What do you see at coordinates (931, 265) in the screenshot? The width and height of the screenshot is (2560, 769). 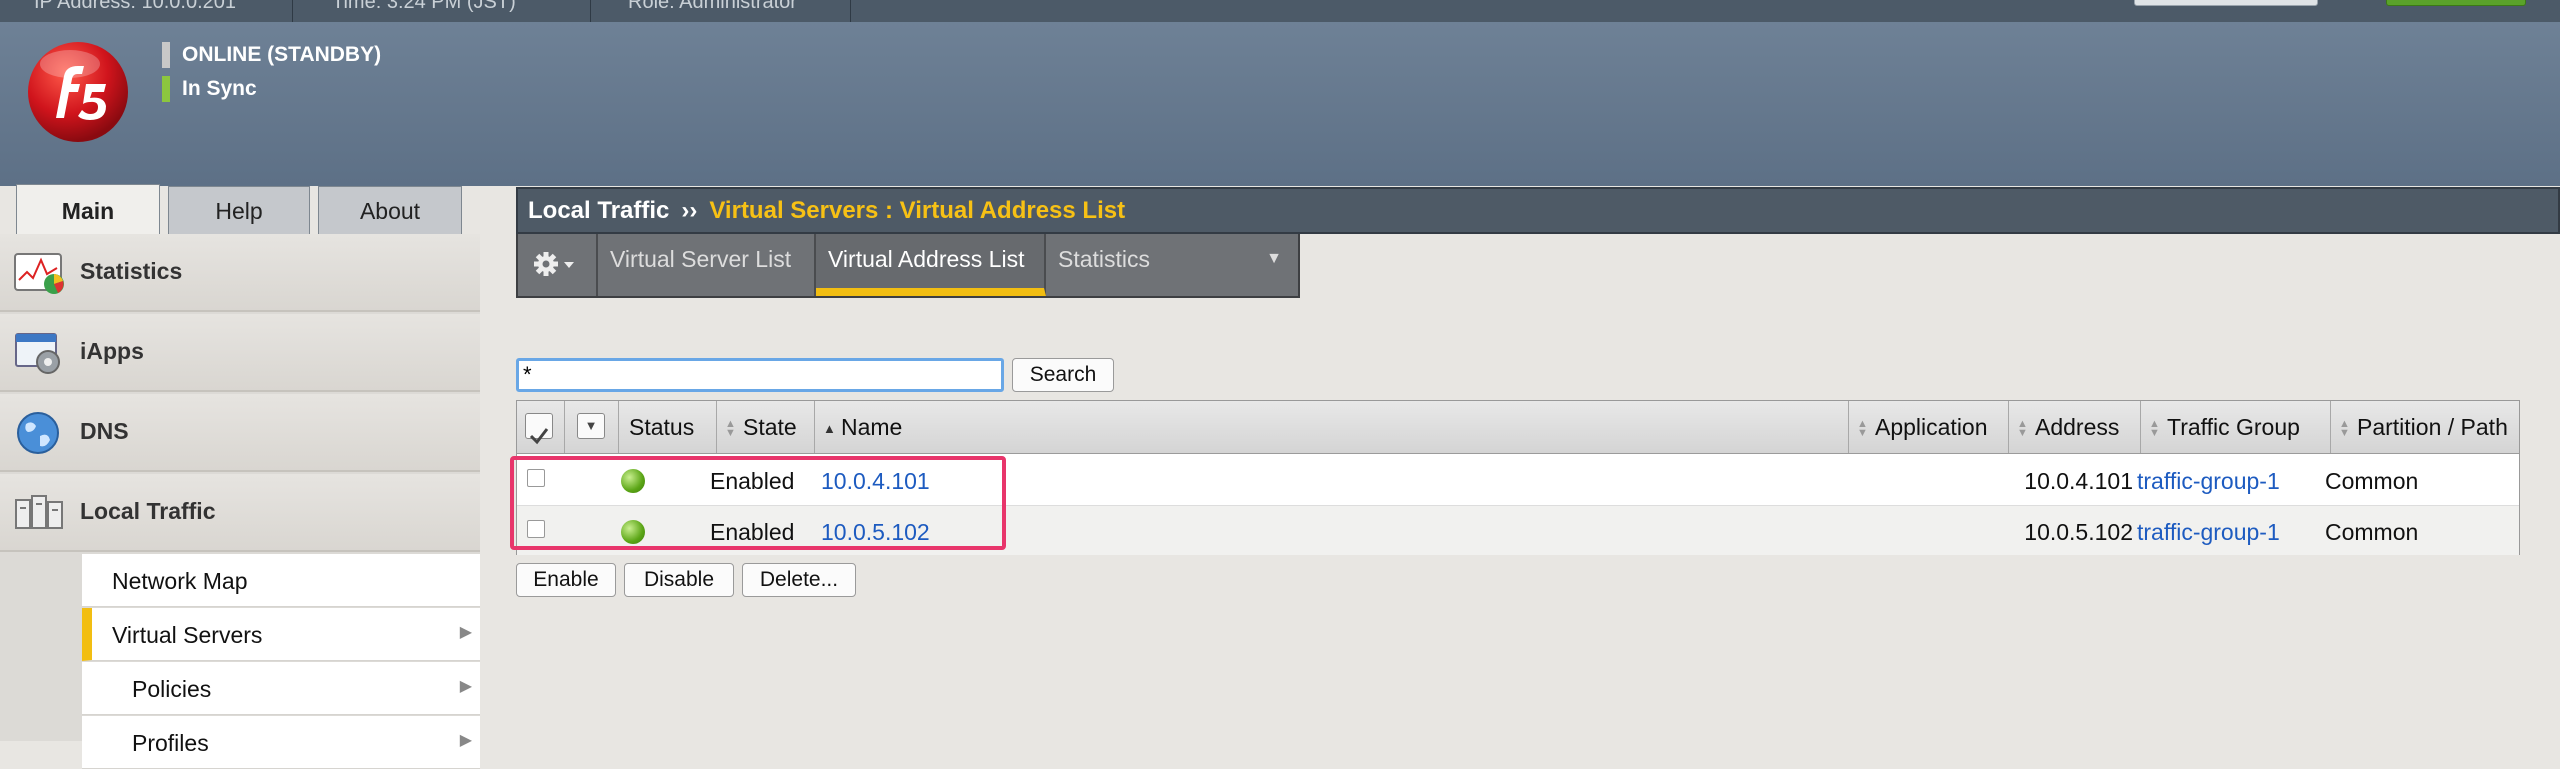 I see `tab-virtual-address-list: Virtual Address List` at bounding box center [931, 265].